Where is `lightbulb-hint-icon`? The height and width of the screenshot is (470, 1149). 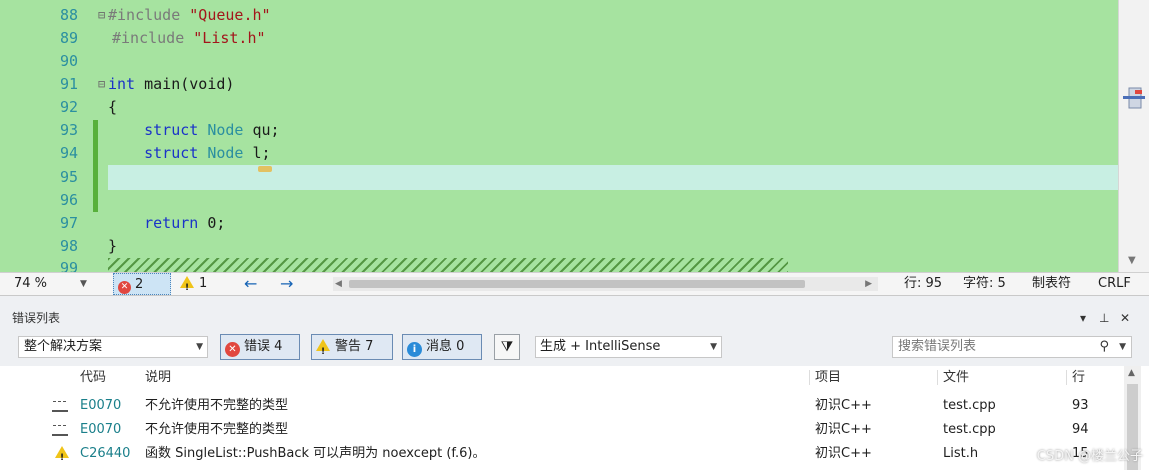 lightbulb-hint-icon is located at coordinates (265, 169).